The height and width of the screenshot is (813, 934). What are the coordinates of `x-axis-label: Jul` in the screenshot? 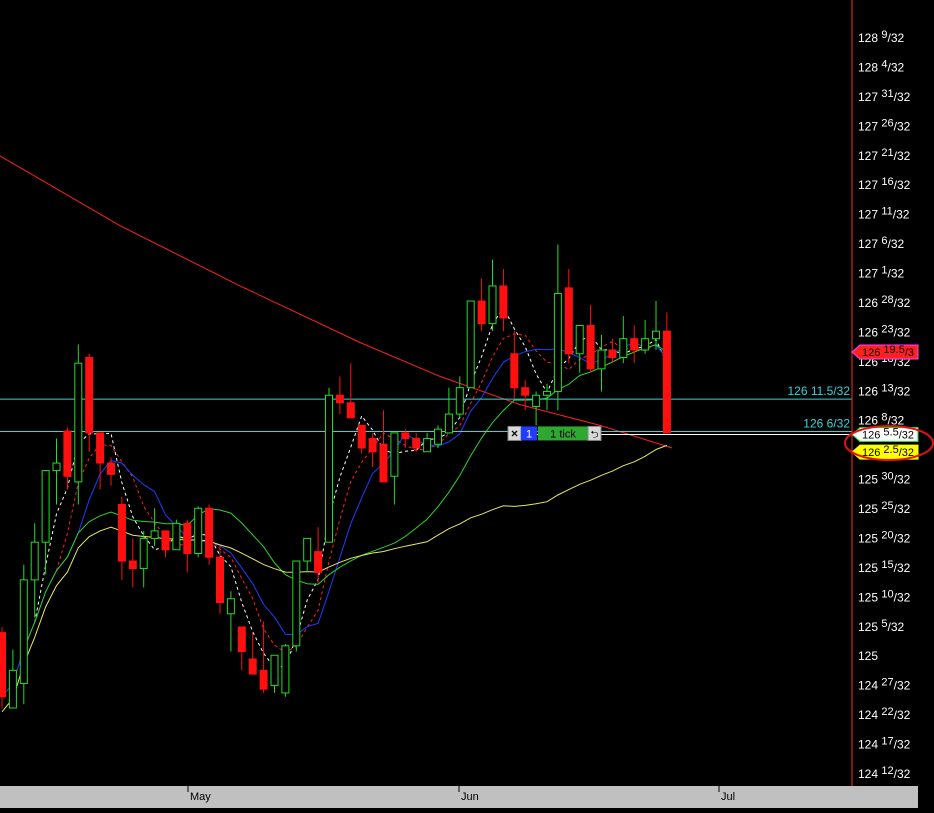 It's located at (728, 797).